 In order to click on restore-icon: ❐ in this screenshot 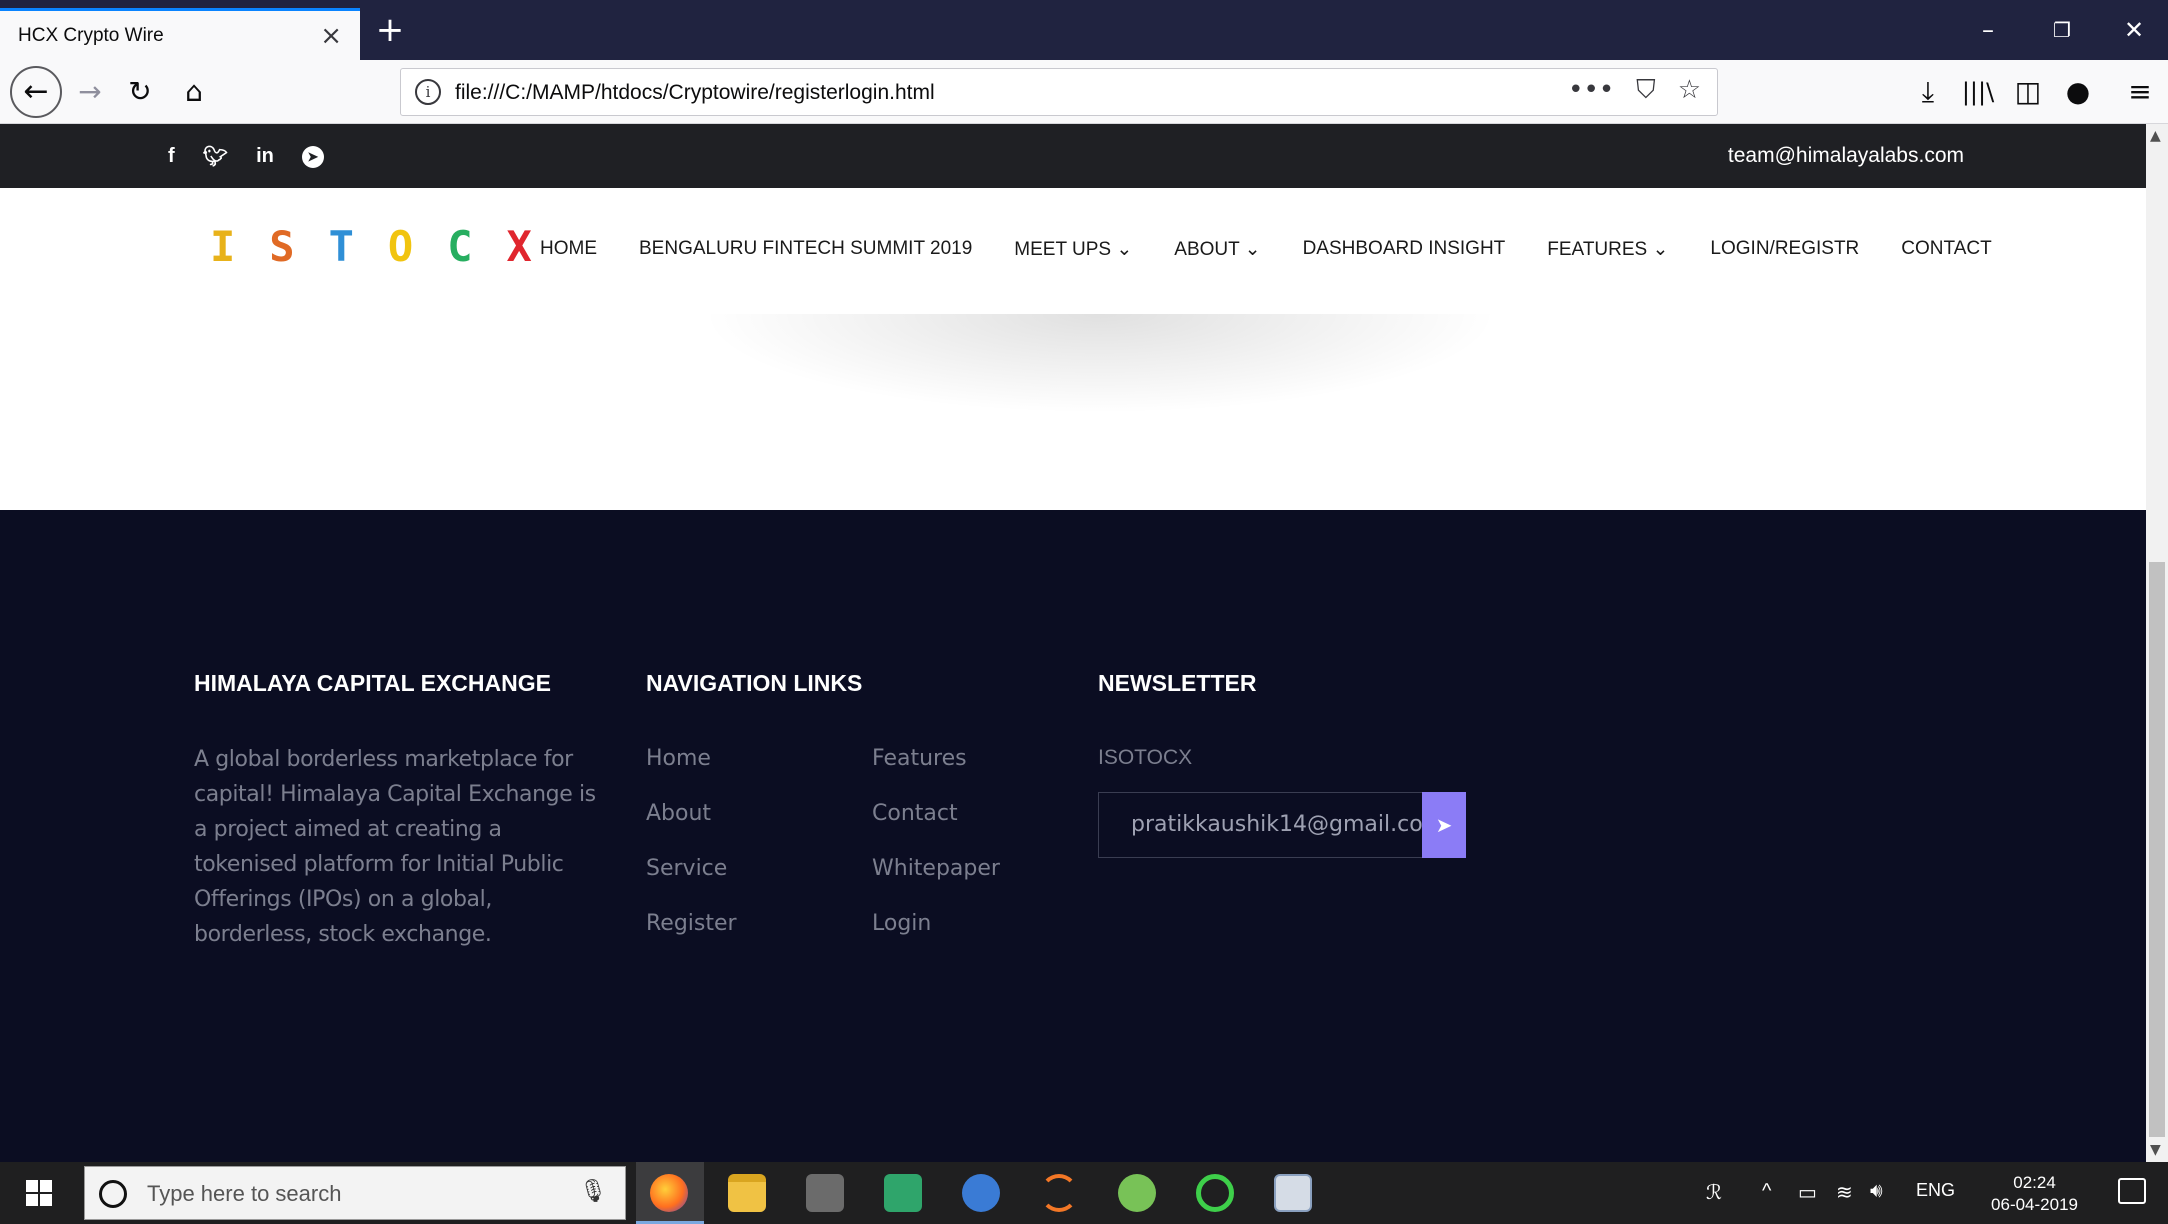, I will do `click(2062, 30)`.